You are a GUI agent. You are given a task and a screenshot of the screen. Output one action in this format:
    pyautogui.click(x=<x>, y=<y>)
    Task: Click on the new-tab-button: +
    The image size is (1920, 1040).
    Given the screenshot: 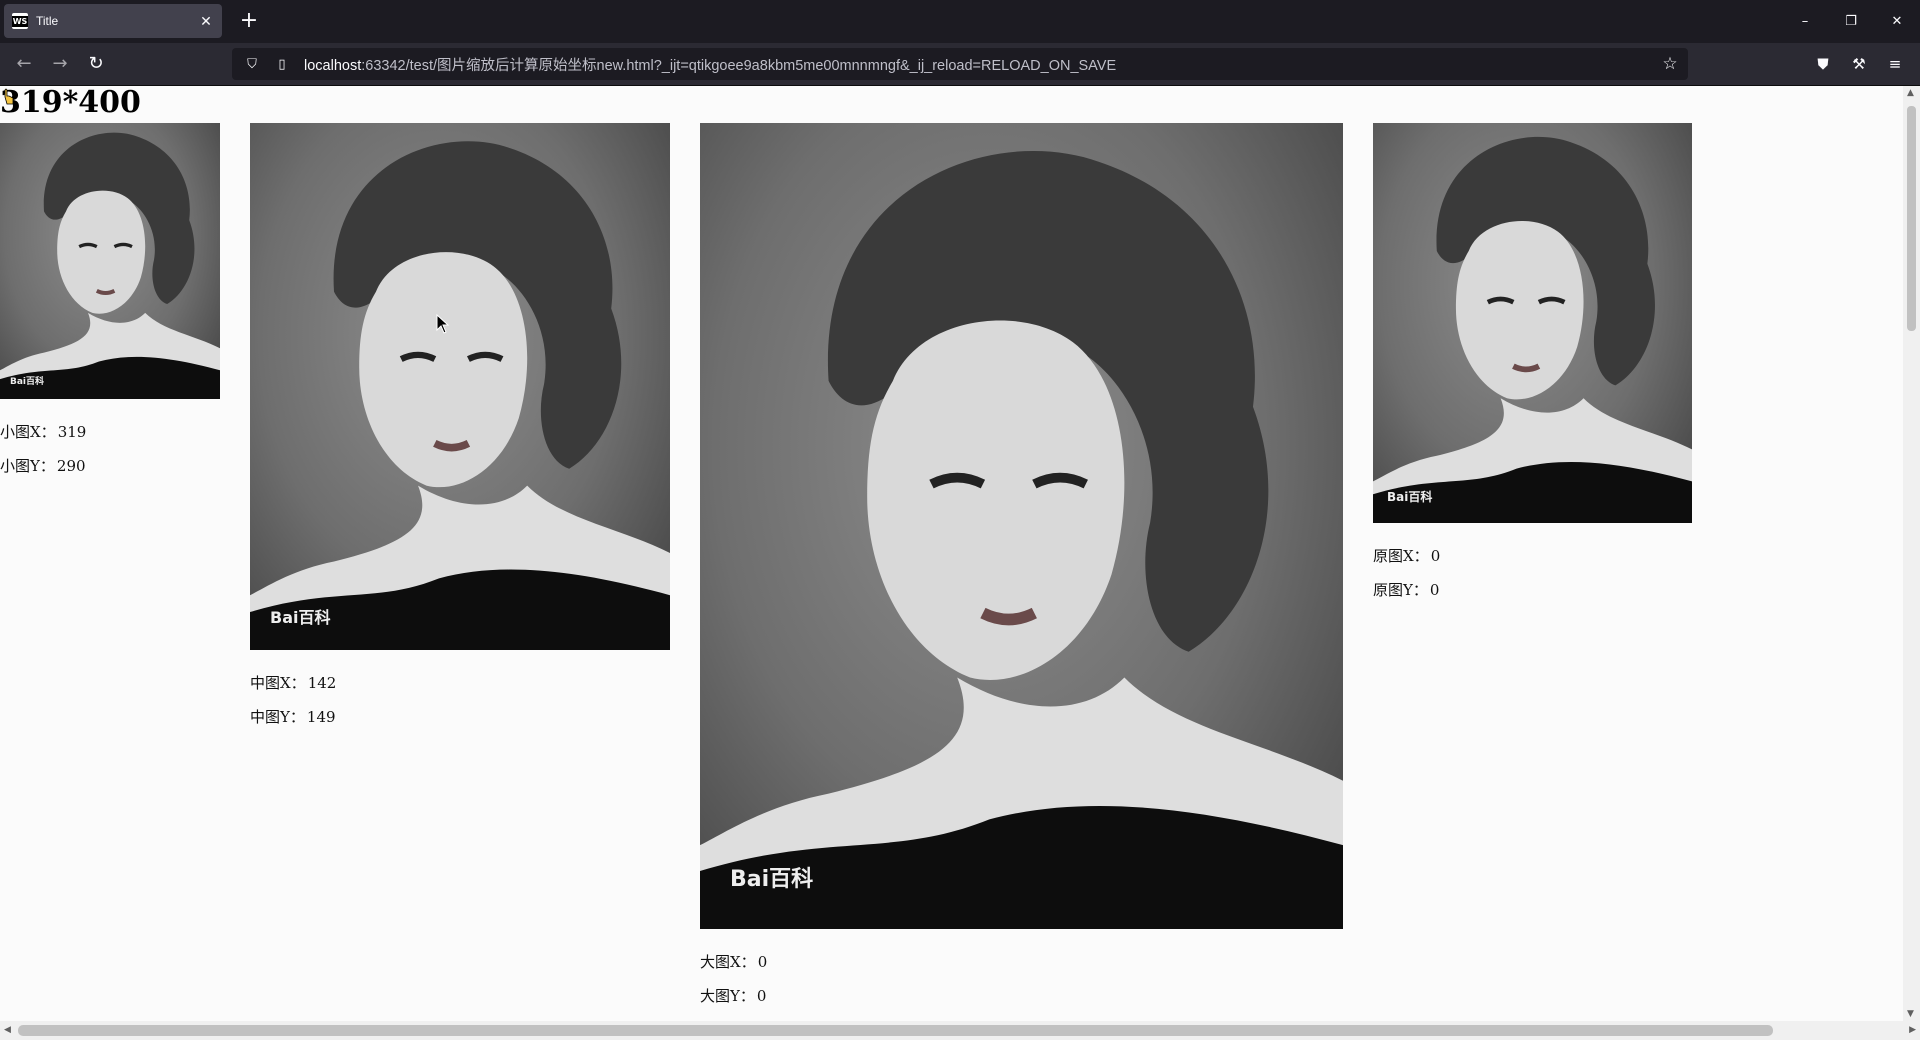 What is the action you would take?
    pyautogui.click(x=249, y=21)
    